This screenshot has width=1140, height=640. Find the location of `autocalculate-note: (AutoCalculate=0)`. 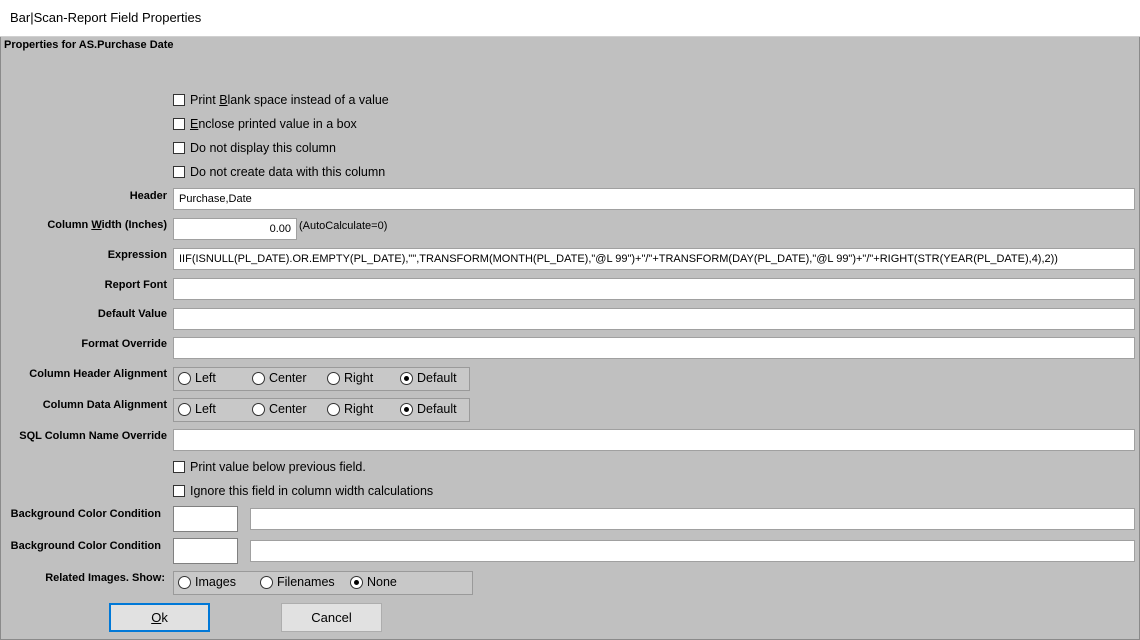

autocalculate-note: (AutoCalculate=0) is located at coordinates (343, 226).